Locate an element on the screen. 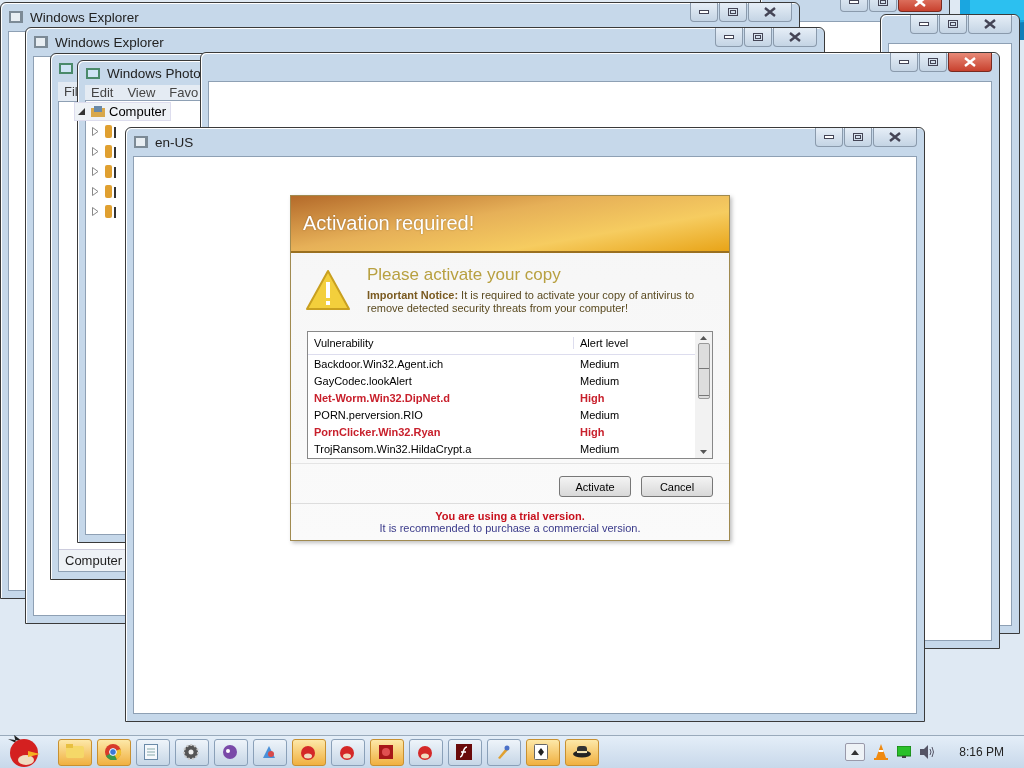 The height and width of the screenshot is (768, 1024). threat-name: Net-Worm.Win32.DipNet.d is located at coordinates (382, 397).